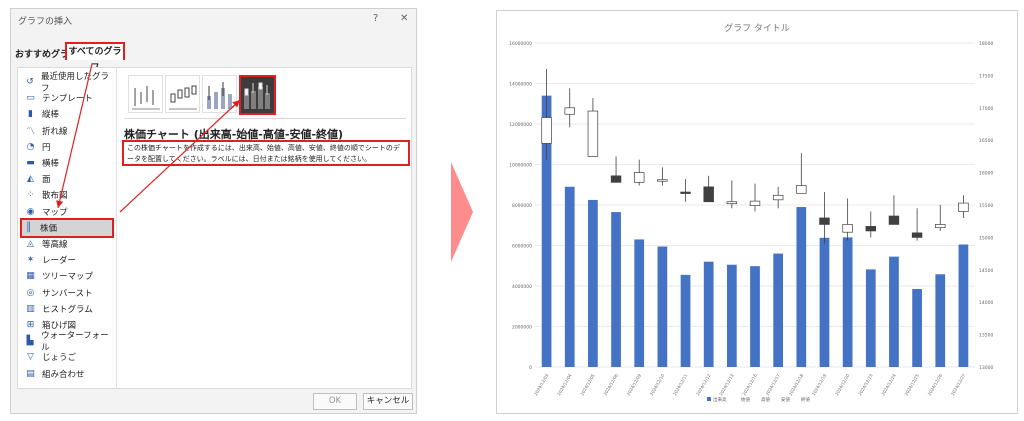 This screenshot has width=1024, height=421. What do you see at coordinates (986, 174) in the screenshot?
I see `y-right-tick-label: 16000` at bounding box center [986, 174].